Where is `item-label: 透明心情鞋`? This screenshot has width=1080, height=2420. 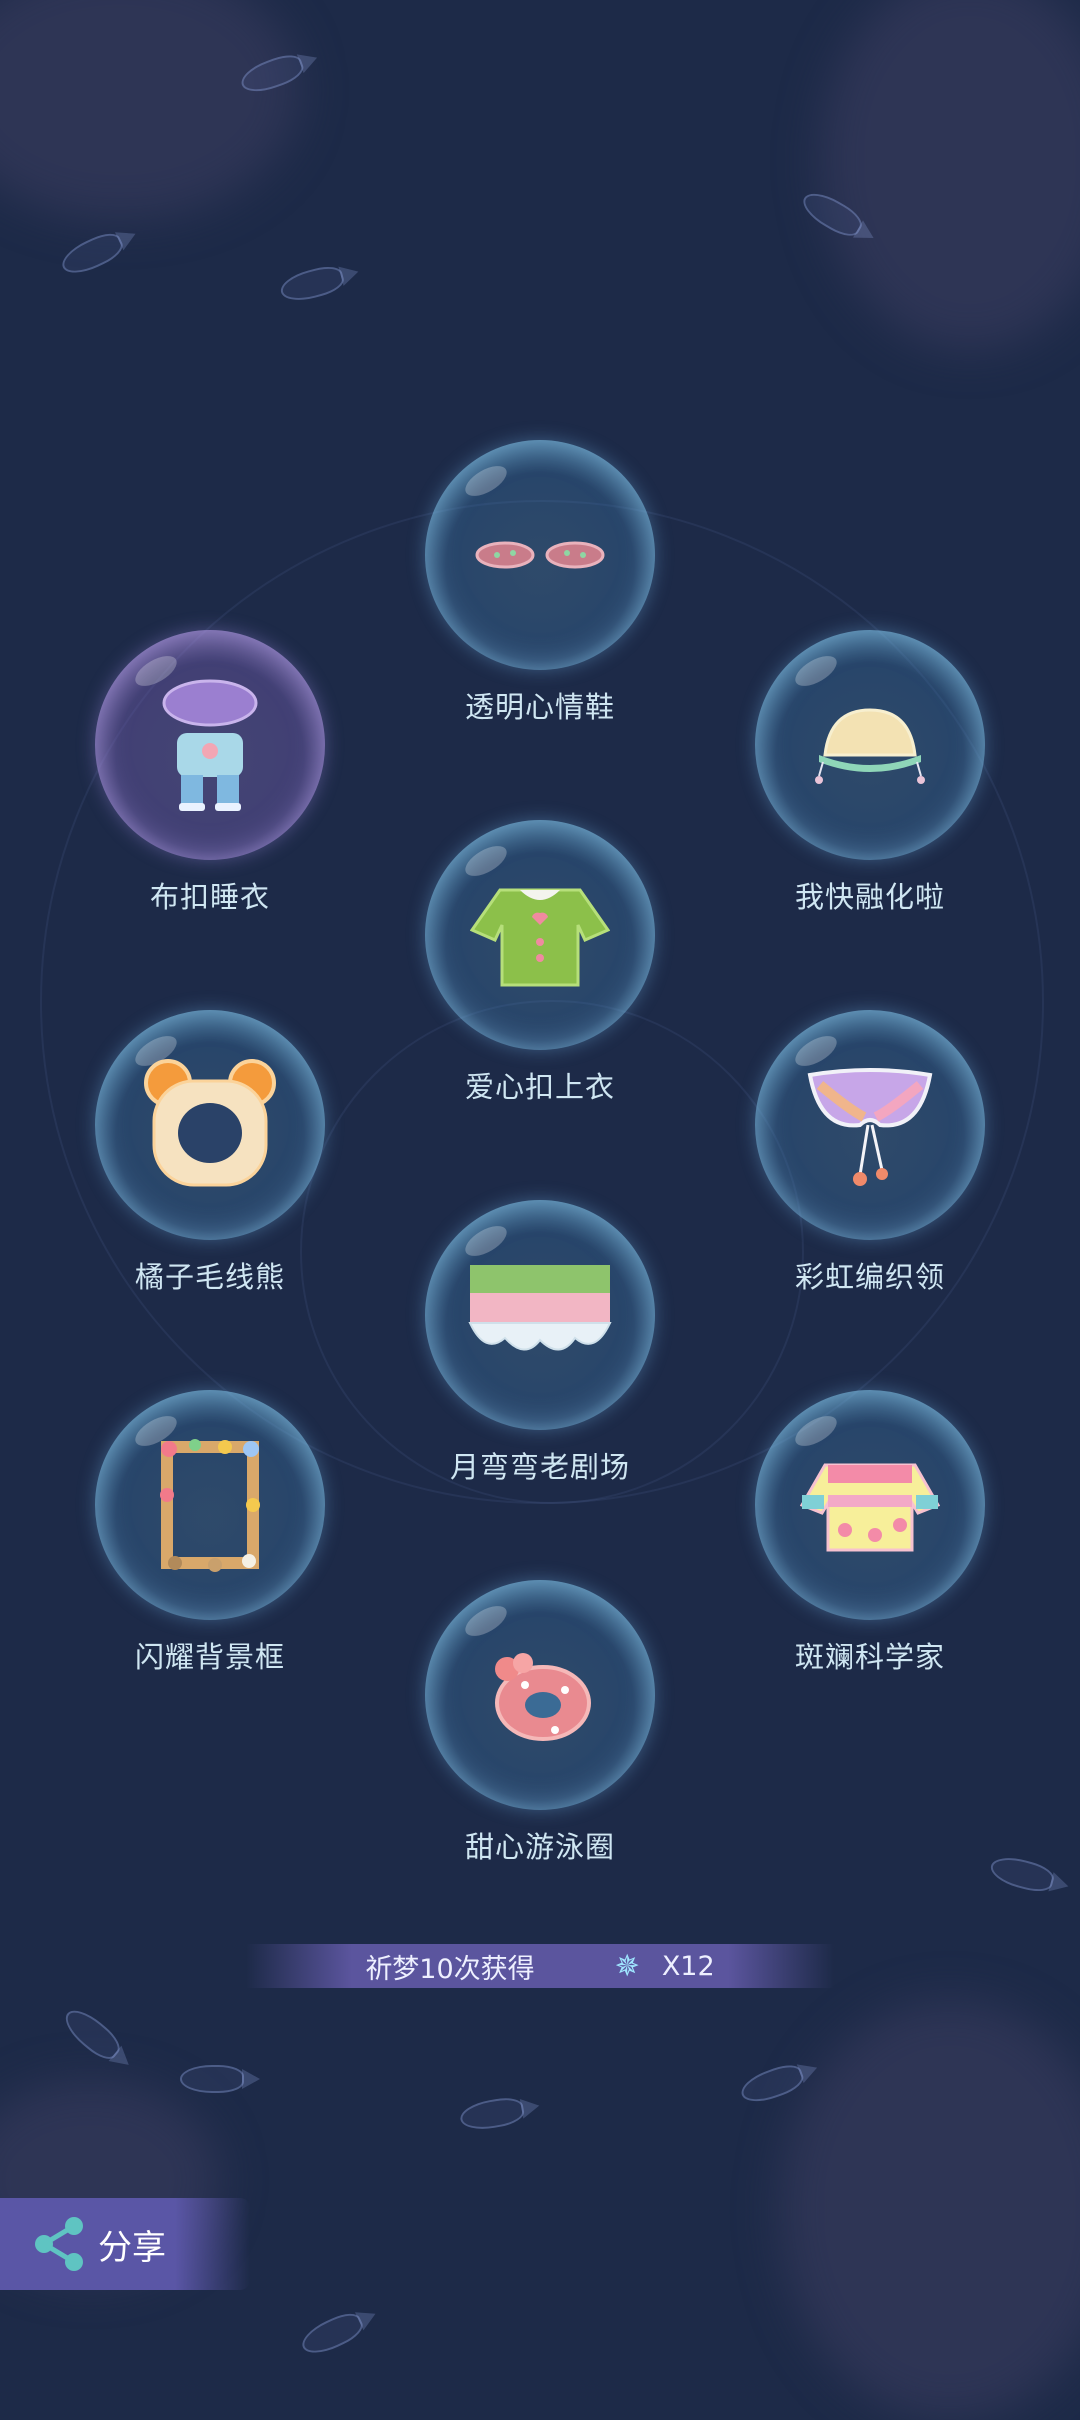 item-label: 透明心情鞋 is located at coordinates (539, 707).